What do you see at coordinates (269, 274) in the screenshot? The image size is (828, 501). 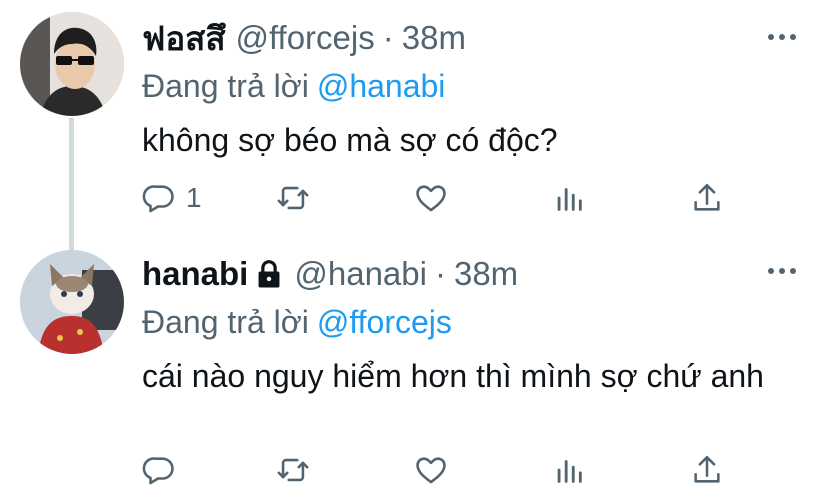 I see `lock-icon` at bounding box center [269, 274].